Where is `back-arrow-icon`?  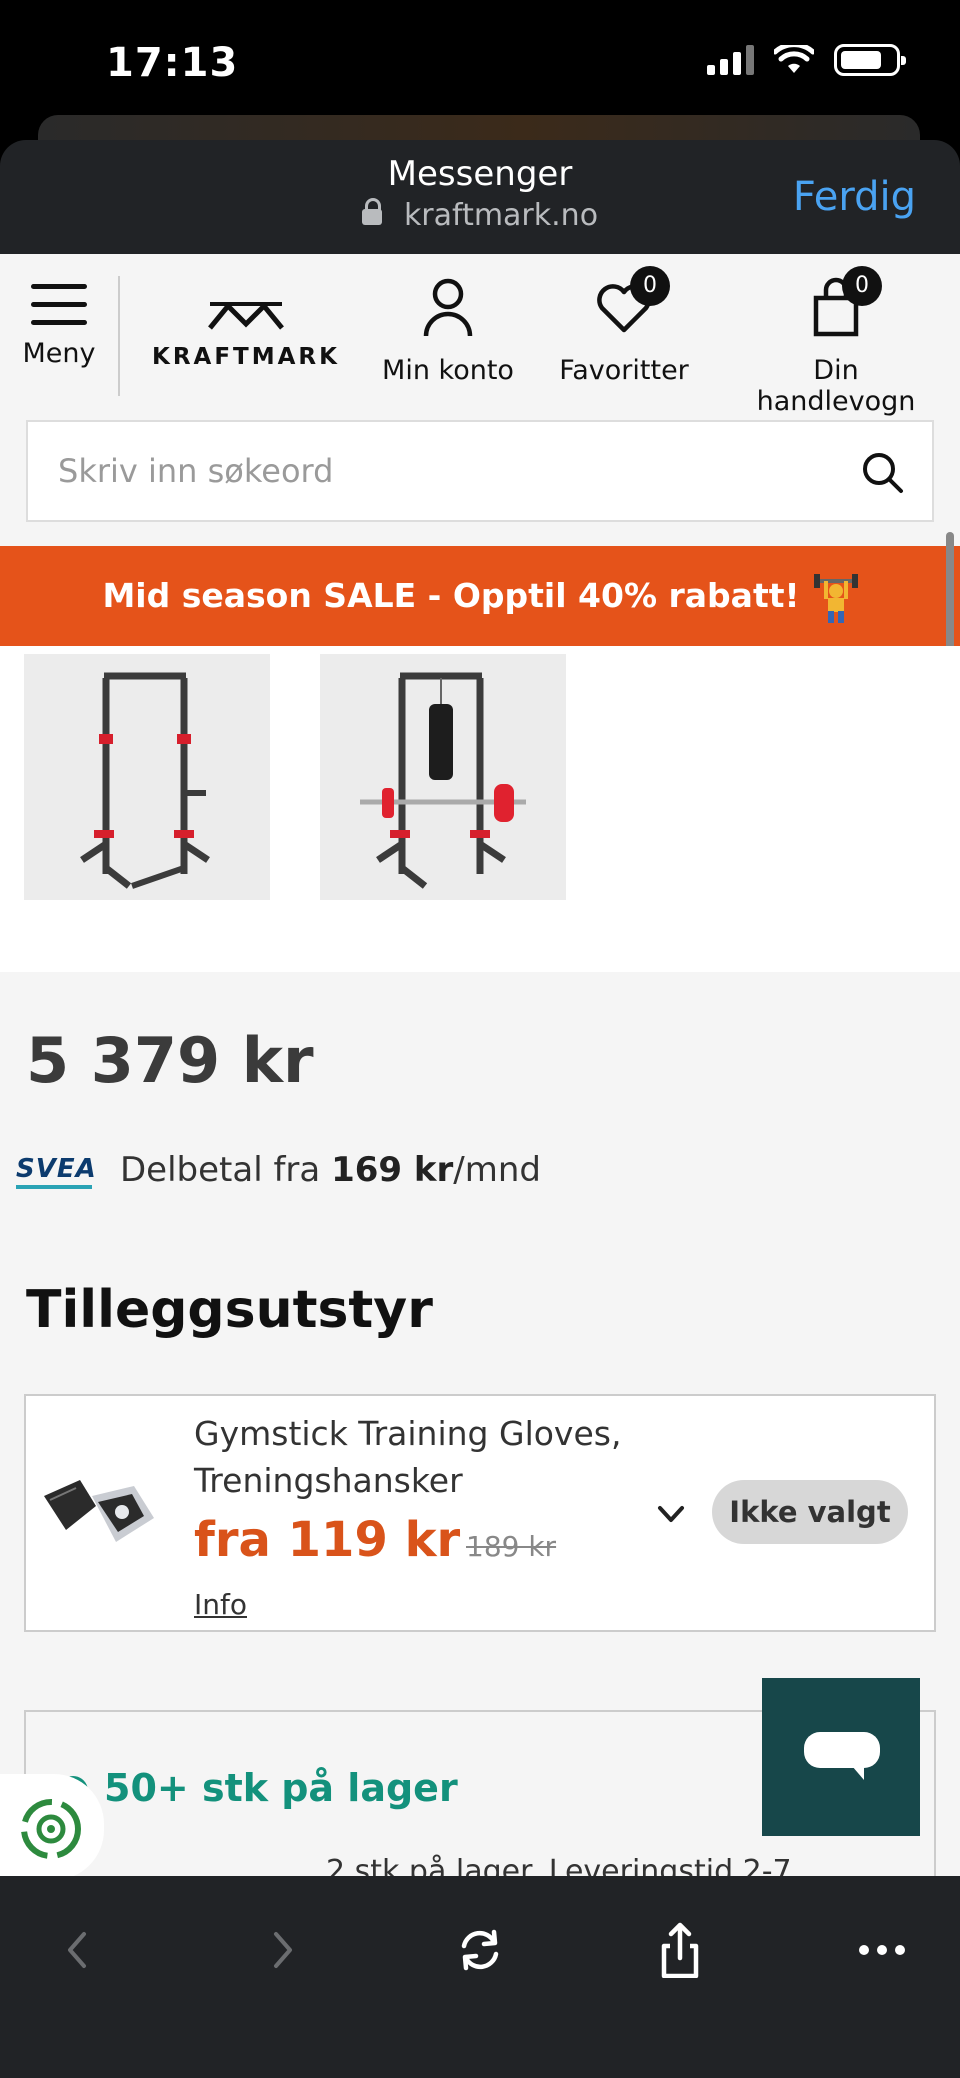
back-arrow-icon is located at coordinates (78, 1950).